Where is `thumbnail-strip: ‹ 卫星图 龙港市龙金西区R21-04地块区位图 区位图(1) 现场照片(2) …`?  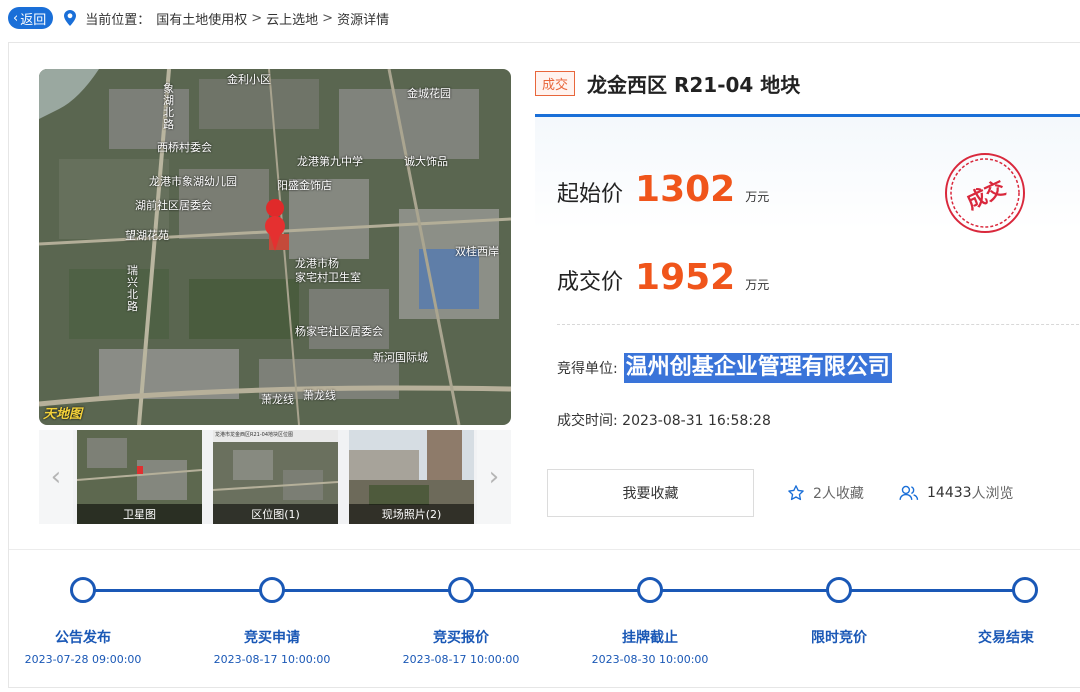
thumbnail-strip: ‹ 卫星图 龙港市龙金西区R21-04地块区位图 区位图(1) 现场照片(2) … is located at coordinates (275, 477).